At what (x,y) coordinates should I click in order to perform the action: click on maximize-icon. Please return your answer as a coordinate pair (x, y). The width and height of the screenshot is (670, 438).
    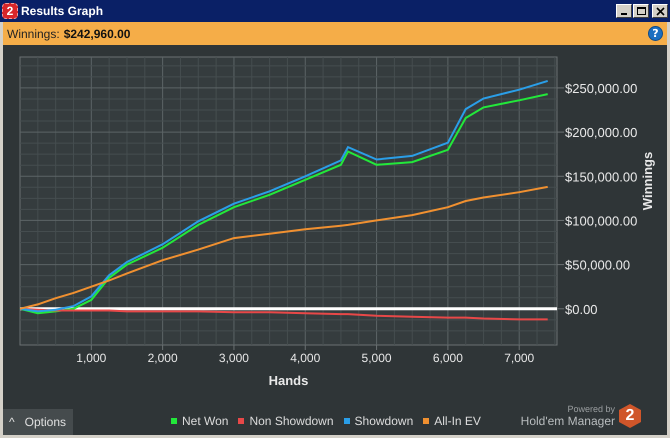
    Looking at the image, I should click on (641, 11).